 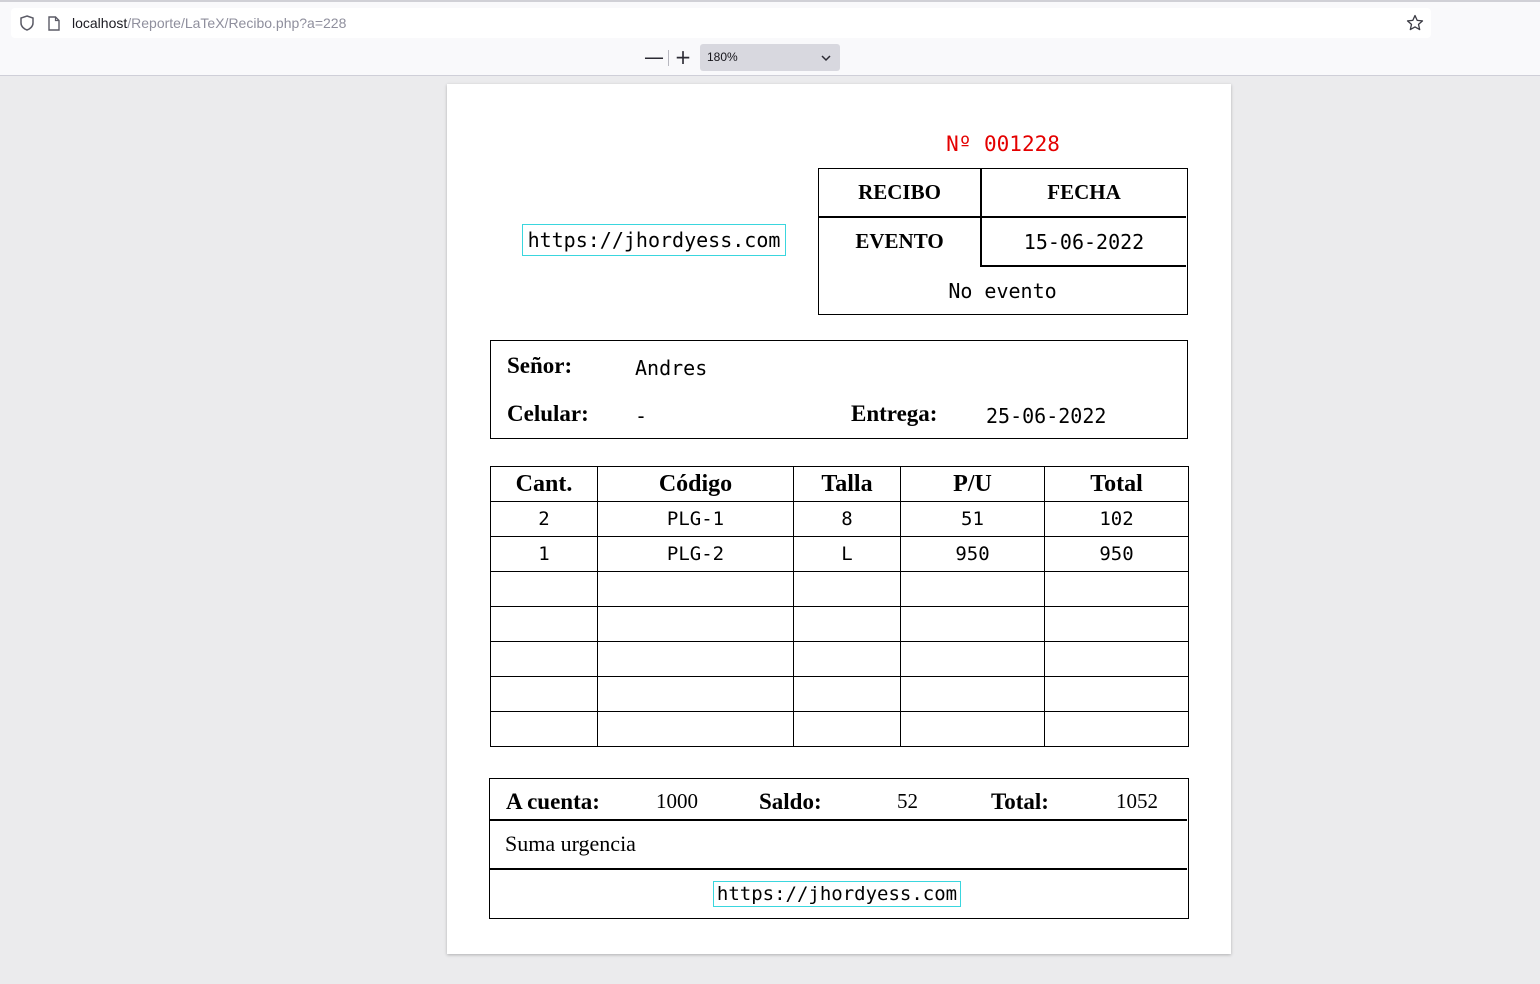 What do you see at coordinates (1084, 241) in the screenshot?
I see `fecha-value: 15-06-2022` at bounding box center [1084, 241].